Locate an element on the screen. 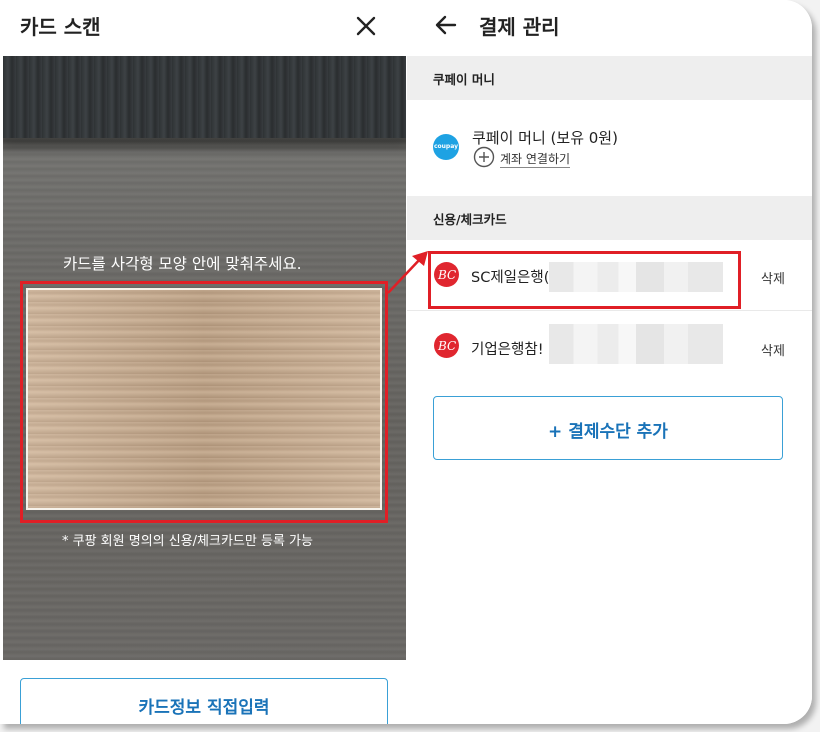 Image resolution: width=820 pixels, height=732 pixels. camera-background-object is located at coordinates (204, 106).